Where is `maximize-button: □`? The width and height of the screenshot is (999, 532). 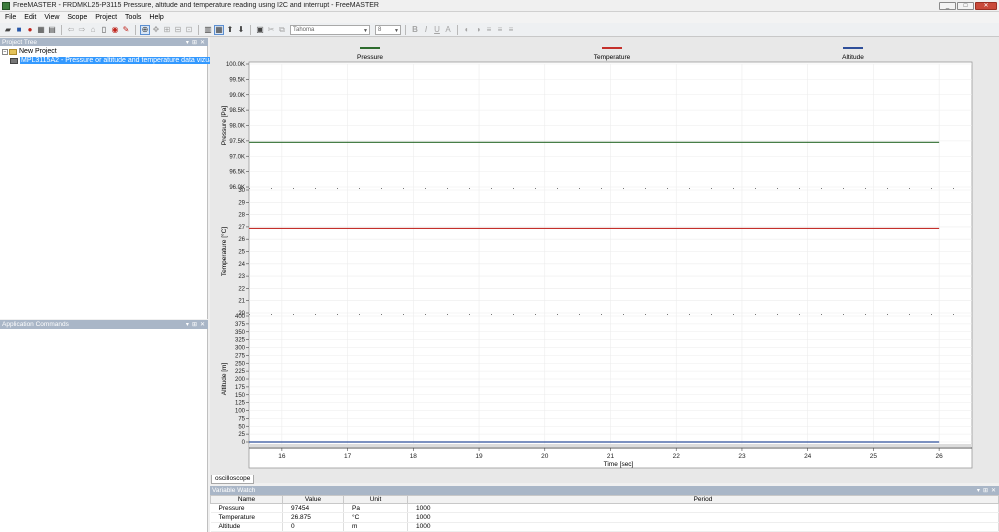
maximize-button: □ is located at coordinates (965, 5).